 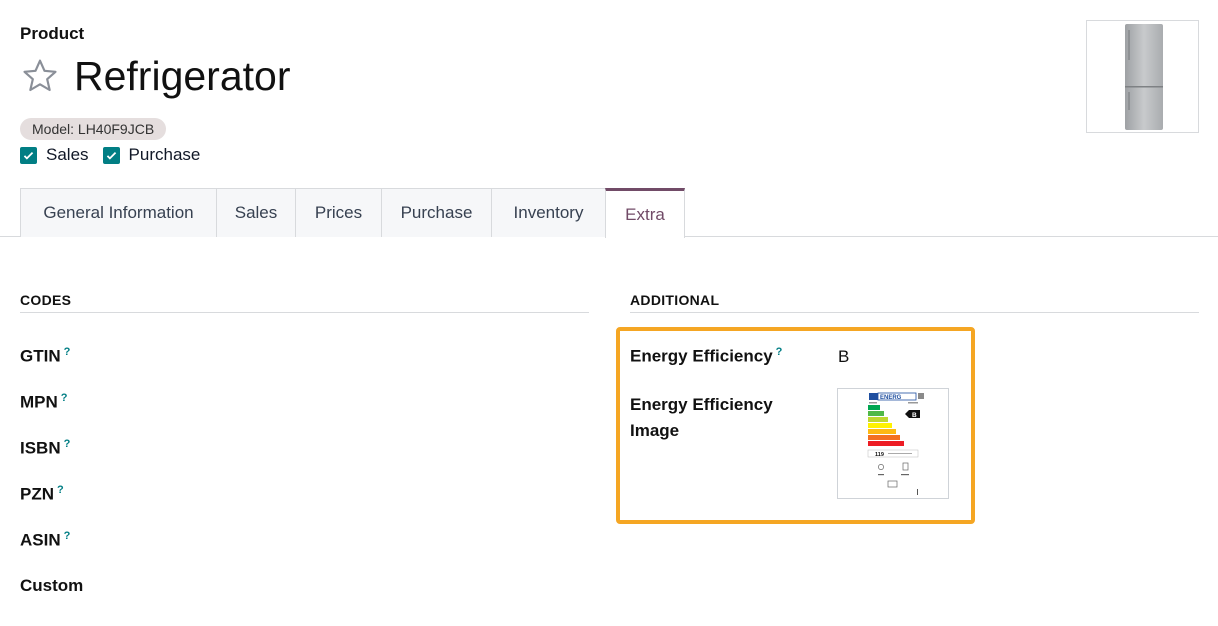 I want to click on pzn-label: PZN?, so click(x=42, y=494).